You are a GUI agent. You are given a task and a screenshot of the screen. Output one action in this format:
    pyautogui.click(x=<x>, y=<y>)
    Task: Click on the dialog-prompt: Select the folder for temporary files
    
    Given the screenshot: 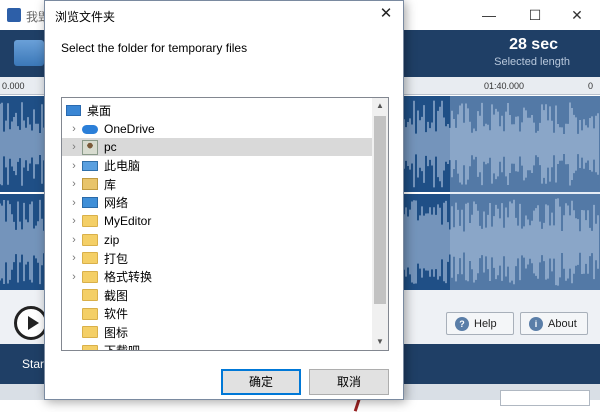 What is the action you would take?
    pyautogui.click(x=154, y=48)
    